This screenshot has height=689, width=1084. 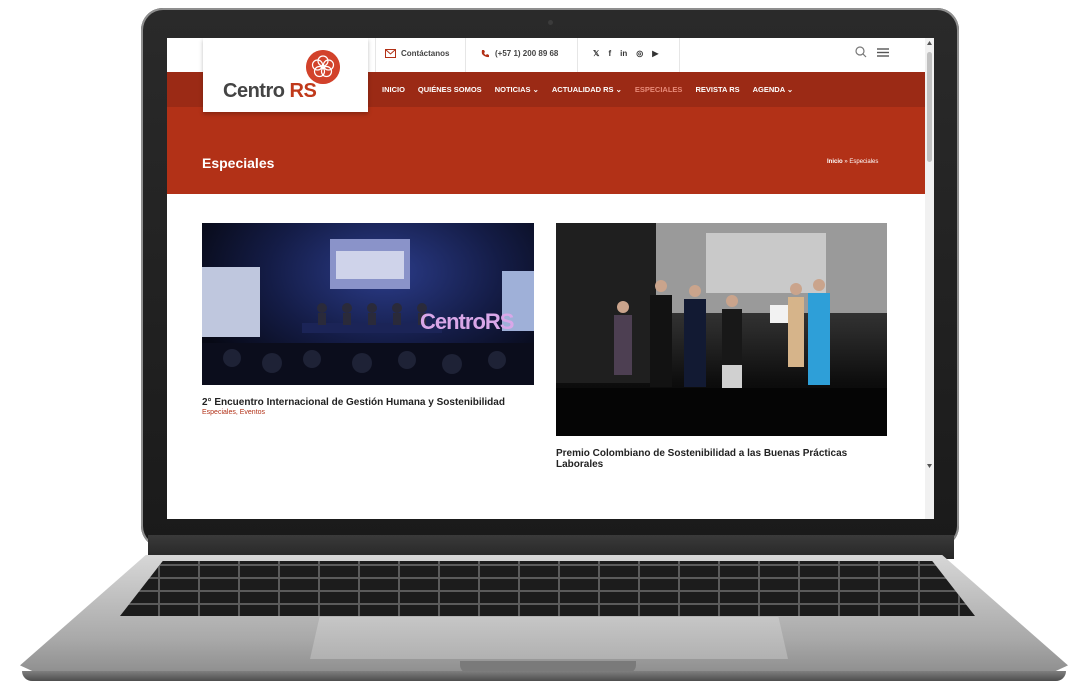 I want to click on menu-icon, so click(x=883, y=52).